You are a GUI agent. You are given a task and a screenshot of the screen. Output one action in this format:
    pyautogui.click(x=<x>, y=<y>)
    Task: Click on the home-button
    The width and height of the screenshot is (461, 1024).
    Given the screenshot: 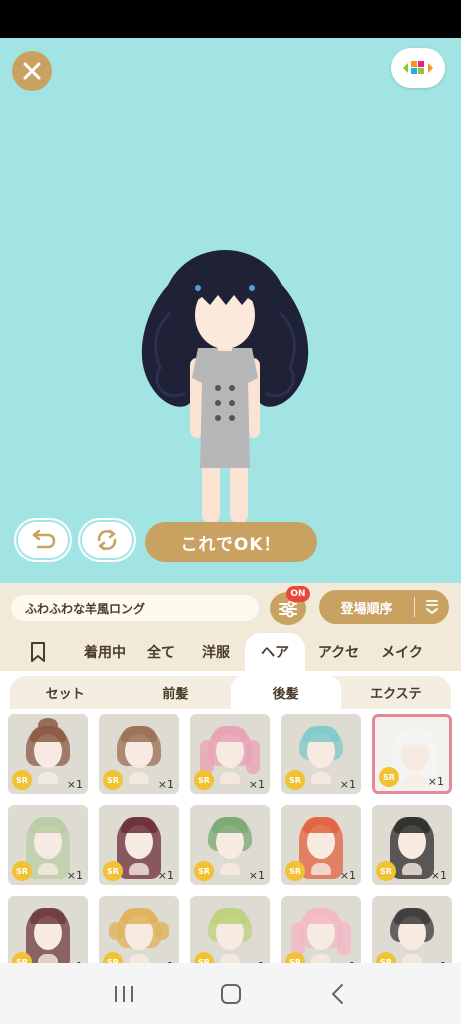 What is the action you would take?
    pyautogui.click(x=231, y=994)
    